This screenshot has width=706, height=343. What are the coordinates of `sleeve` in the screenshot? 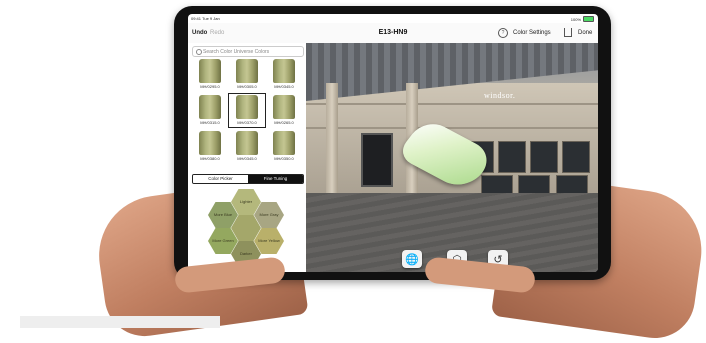 It's located at (120, 322).